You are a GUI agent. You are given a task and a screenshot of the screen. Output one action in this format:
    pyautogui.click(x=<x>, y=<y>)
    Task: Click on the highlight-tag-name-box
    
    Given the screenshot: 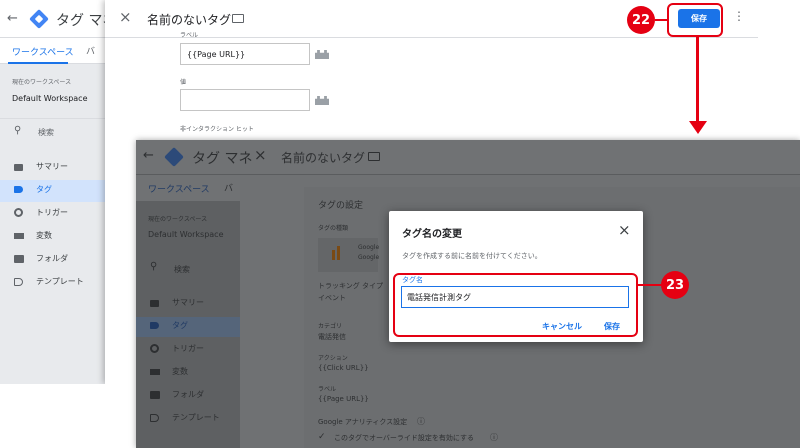 What is the action you would take?
    pyautogui.click(x=515, y=305)
    